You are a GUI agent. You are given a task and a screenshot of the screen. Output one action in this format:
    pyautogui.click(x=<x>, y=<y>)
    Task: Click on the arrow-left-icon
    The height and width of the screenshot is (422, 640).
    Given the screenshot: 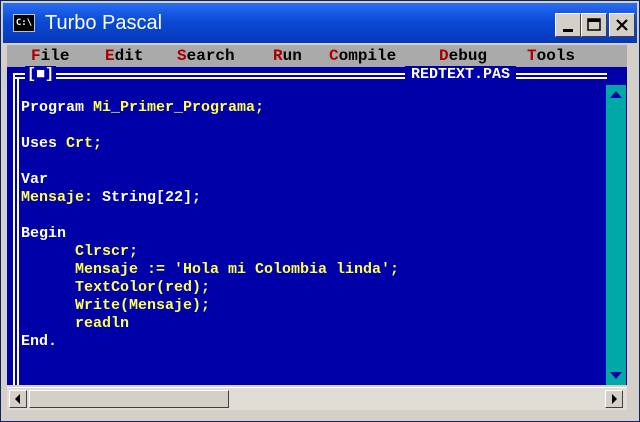 What is the action you would take?
    pyautogui.click(x=17, y=399)
    